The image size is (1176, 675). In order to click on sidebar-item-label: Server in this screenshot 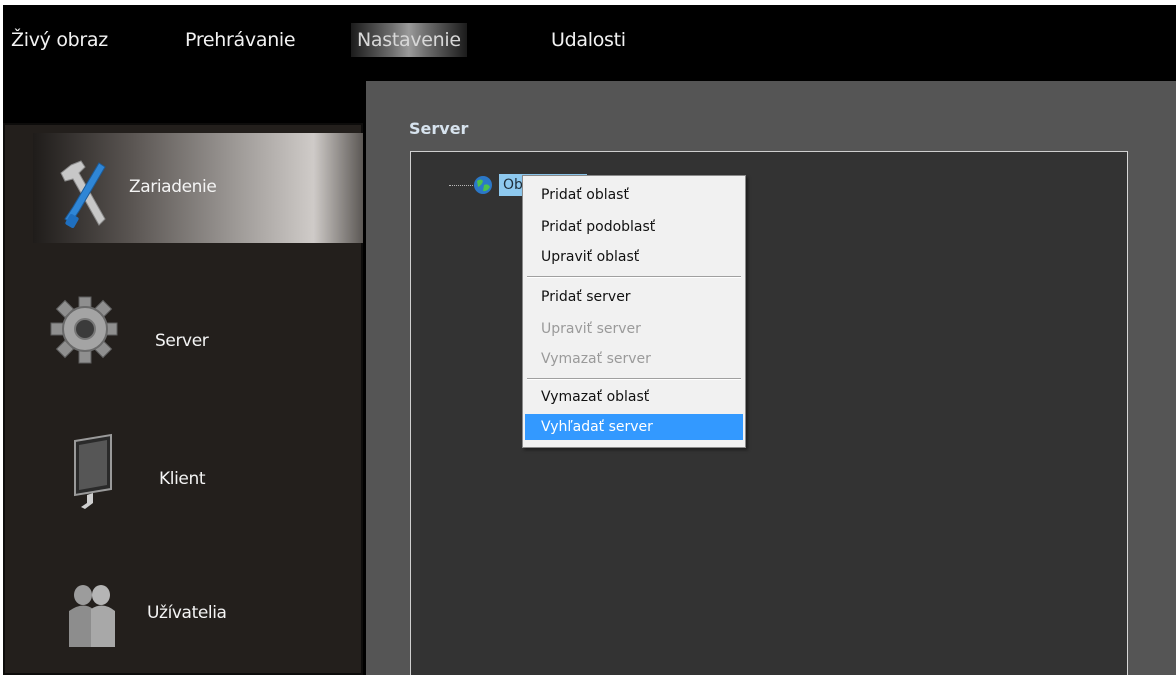, I will do `click(182, 341)`.